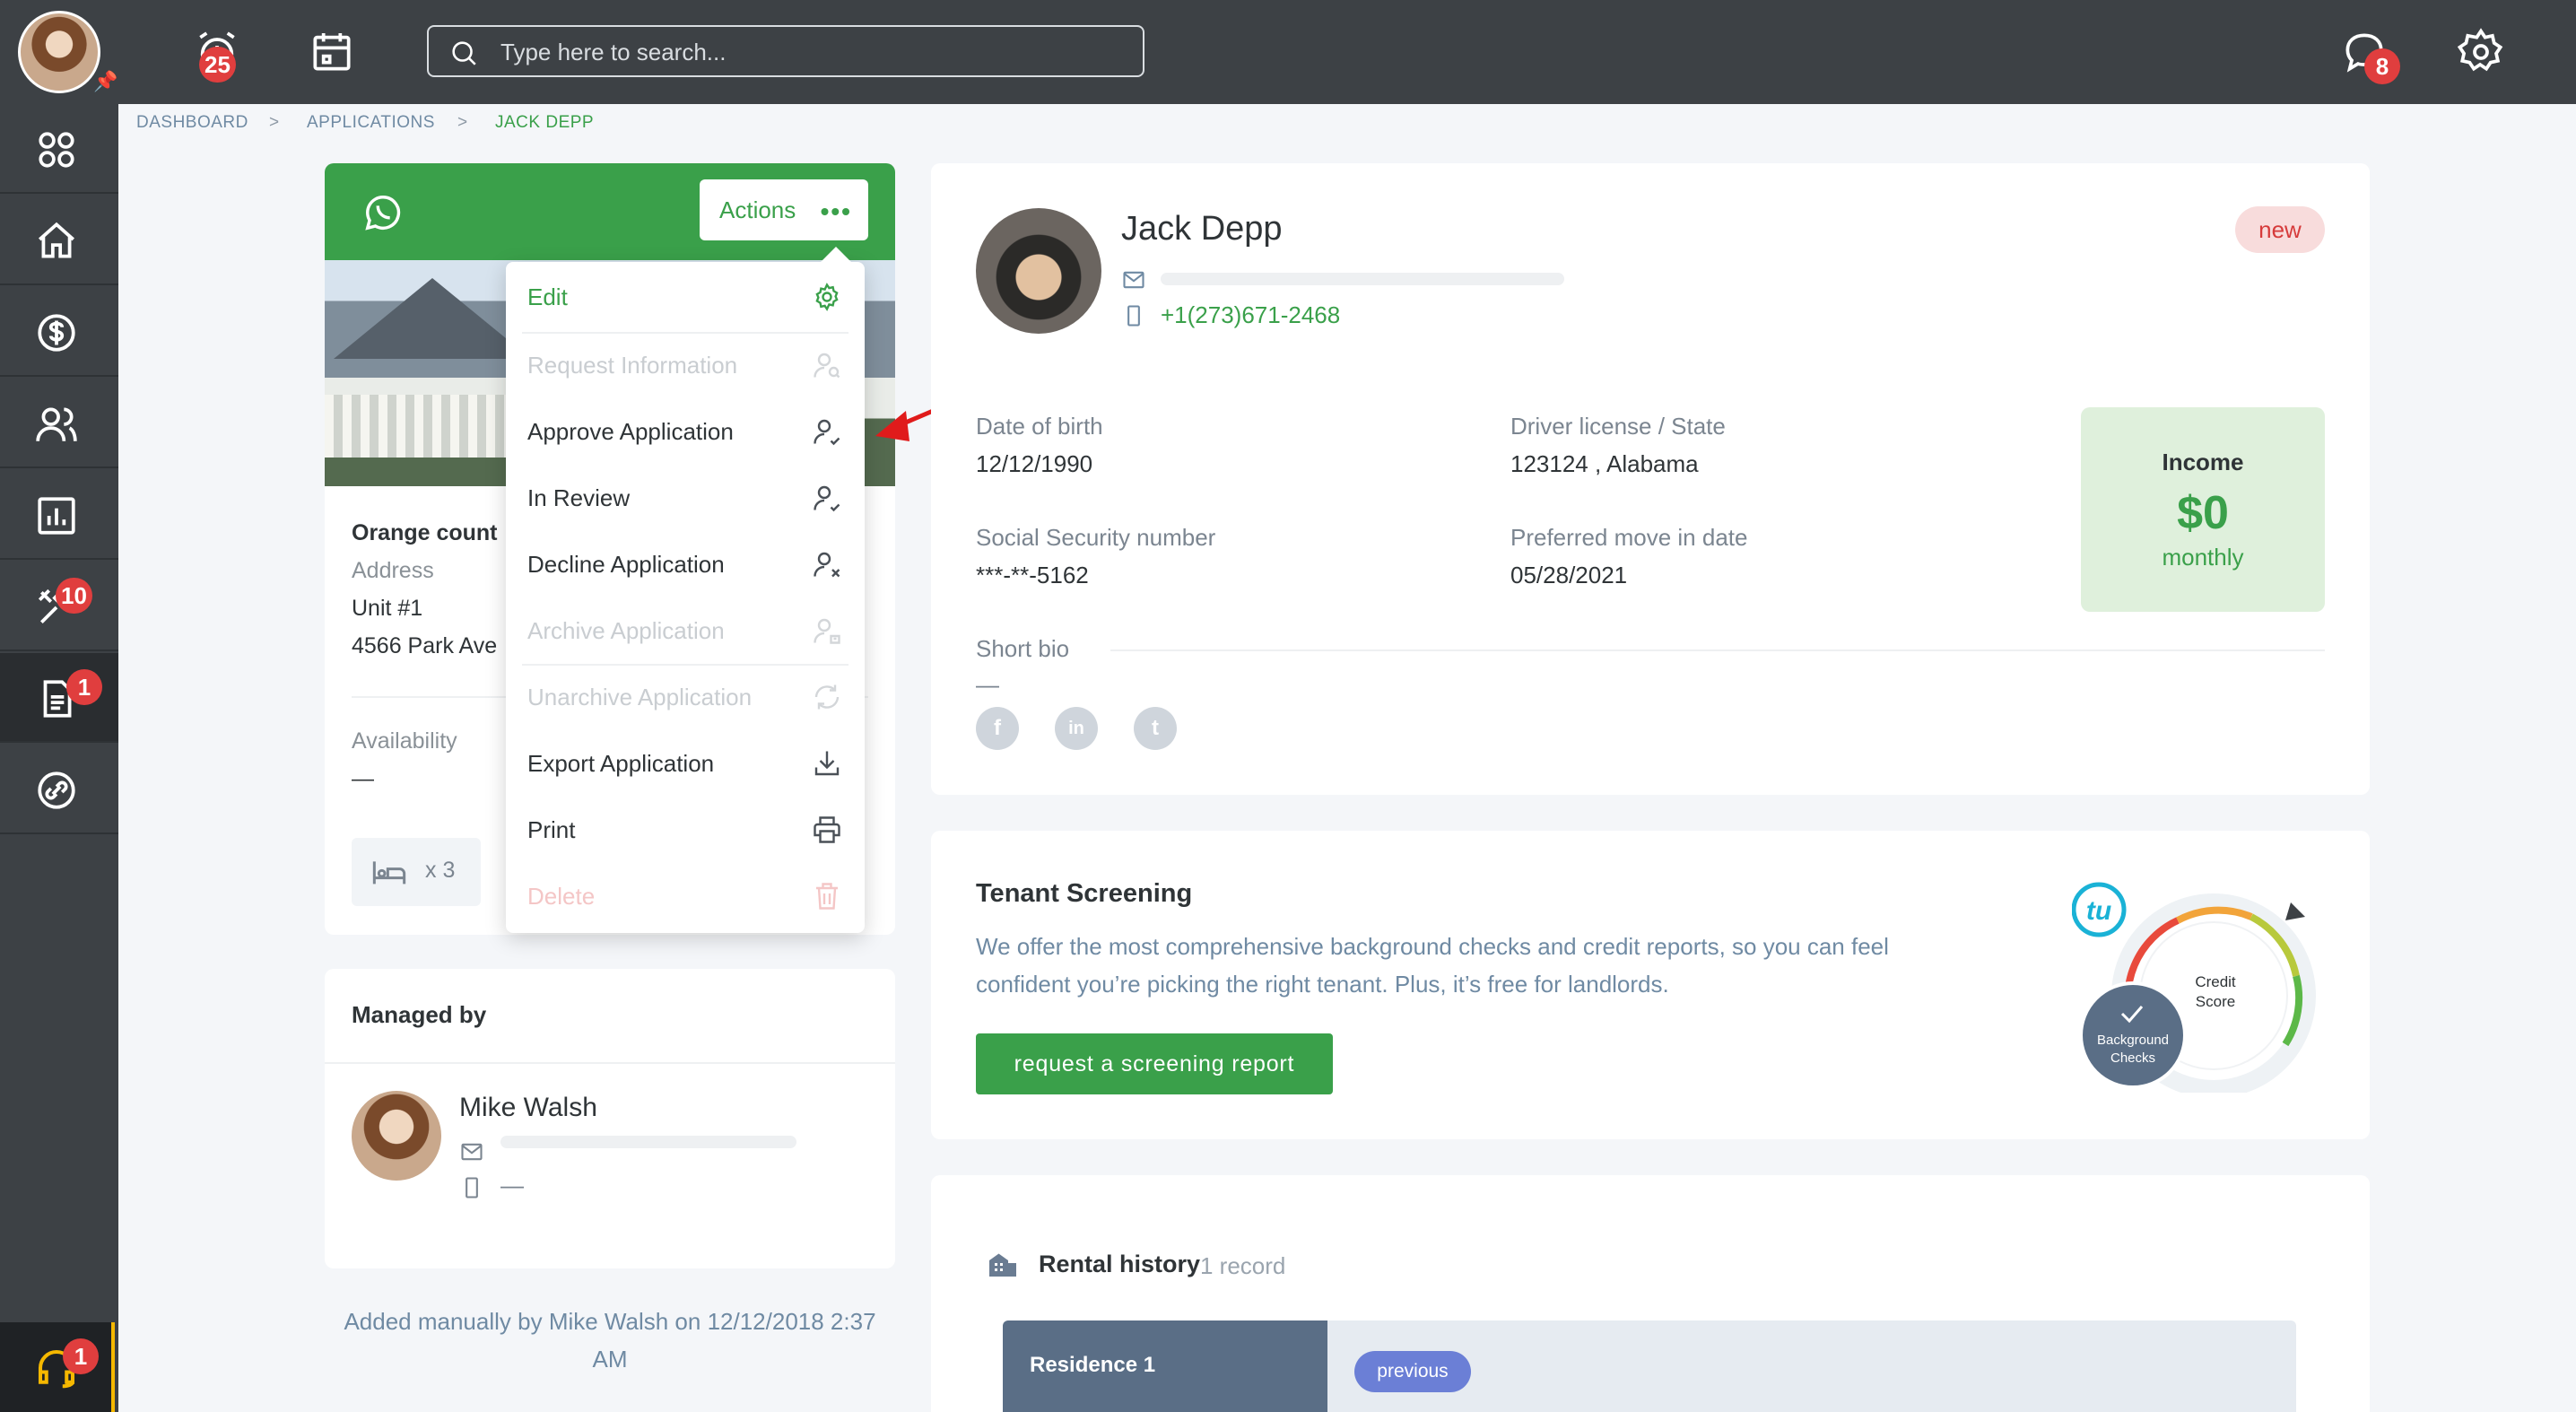  Describe the element at coordinates (57, 1367) in the screenshot. I see `help-button: 1` at that location.